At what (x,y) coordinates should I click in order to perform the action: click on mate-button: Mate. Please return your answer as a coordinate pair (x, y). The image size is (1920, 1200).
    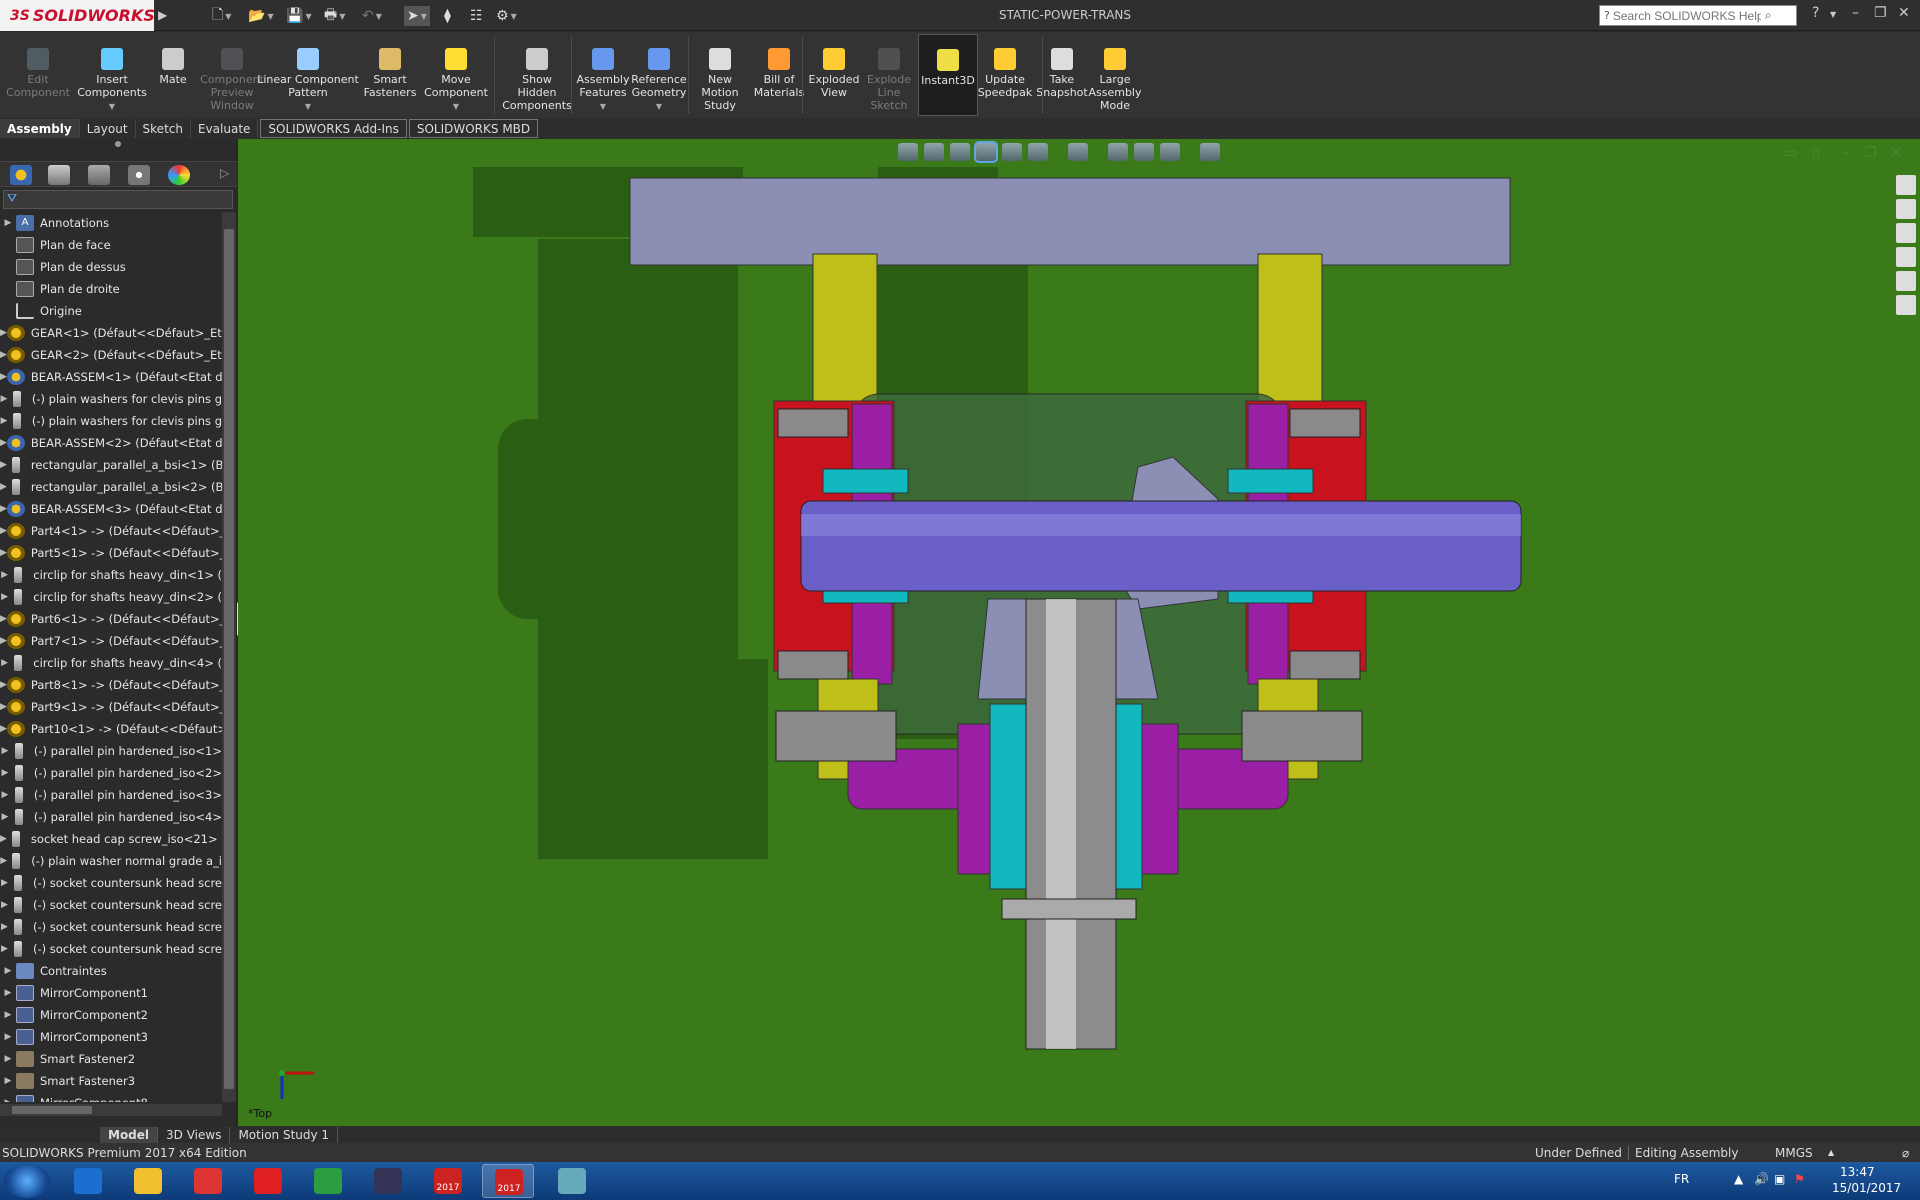
    Looking at the image, I should click on (173, 75).